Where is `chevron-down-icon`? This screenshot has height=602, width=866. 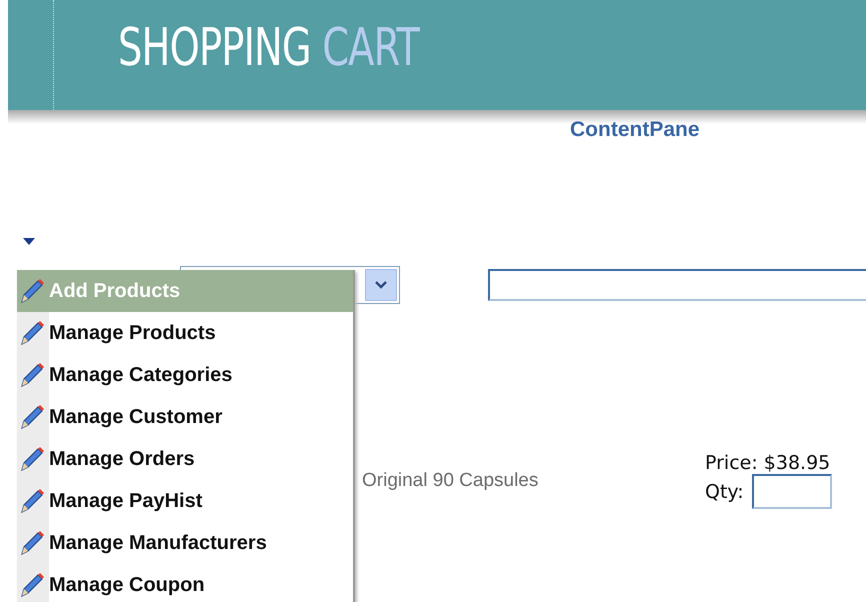
chevron-down-icon is located at coordinates (381, 285).